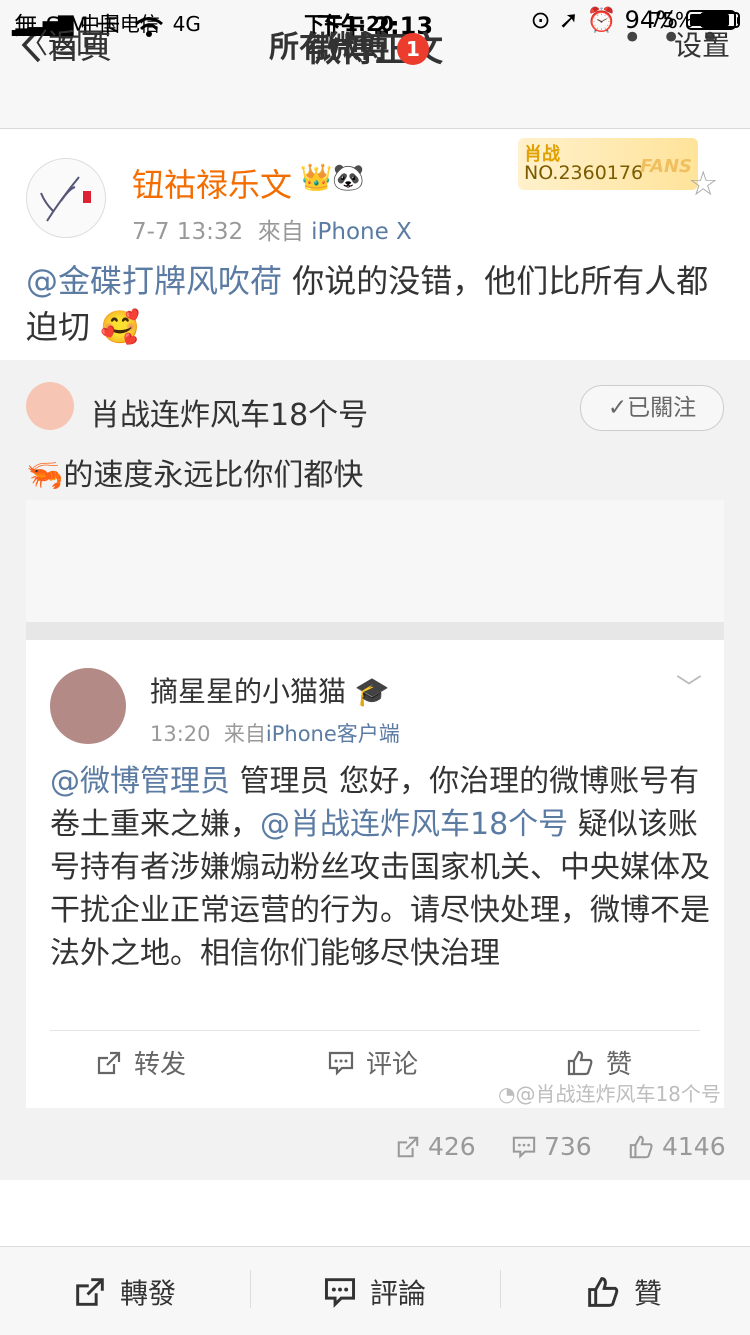  I want to click on crown-icon: 👑, so click(316, 178).